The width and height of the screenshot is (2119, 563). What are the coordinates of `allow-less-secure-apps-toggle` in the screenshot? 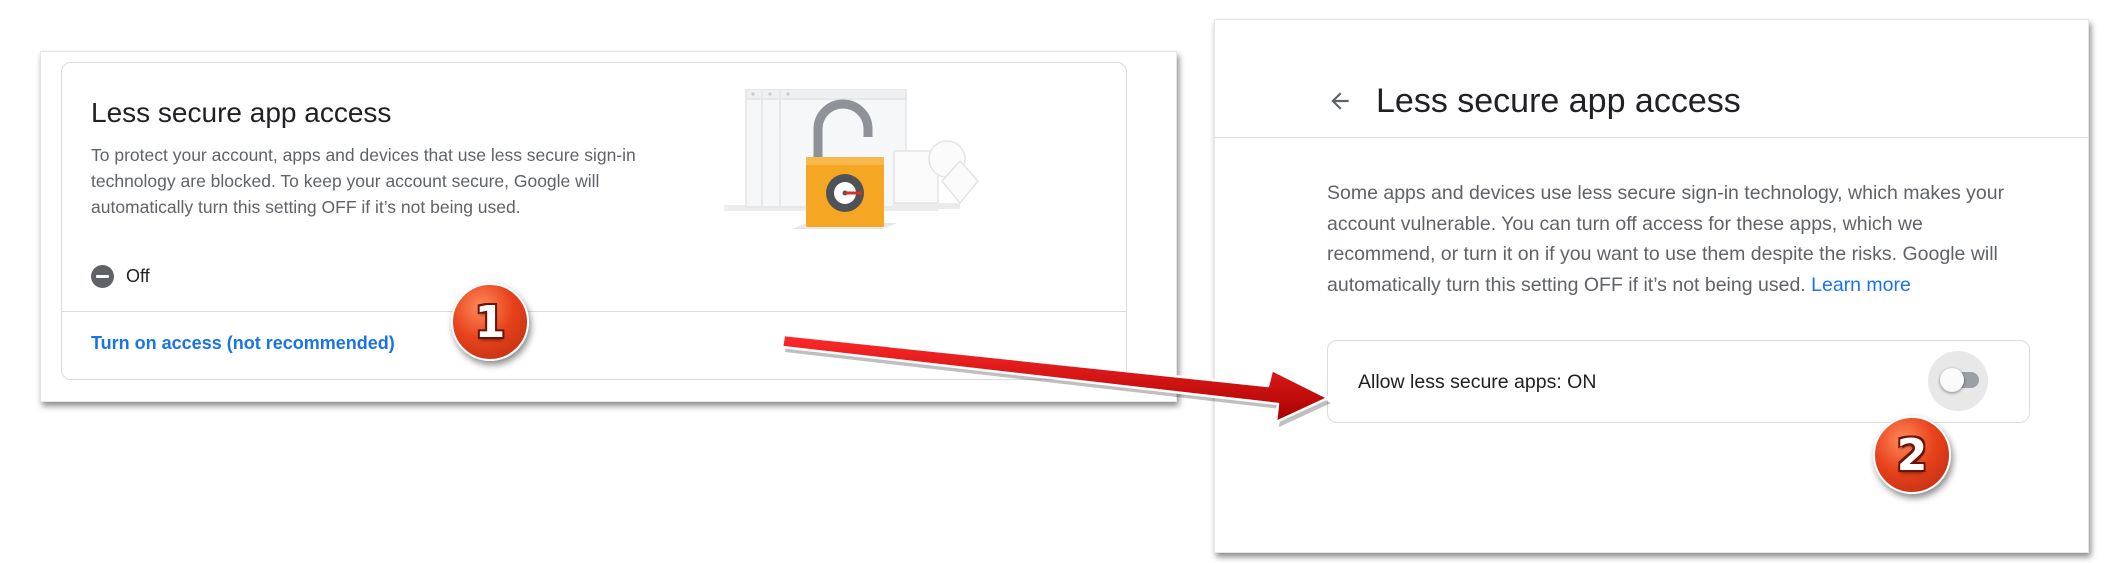 It's located at (1958, 381).